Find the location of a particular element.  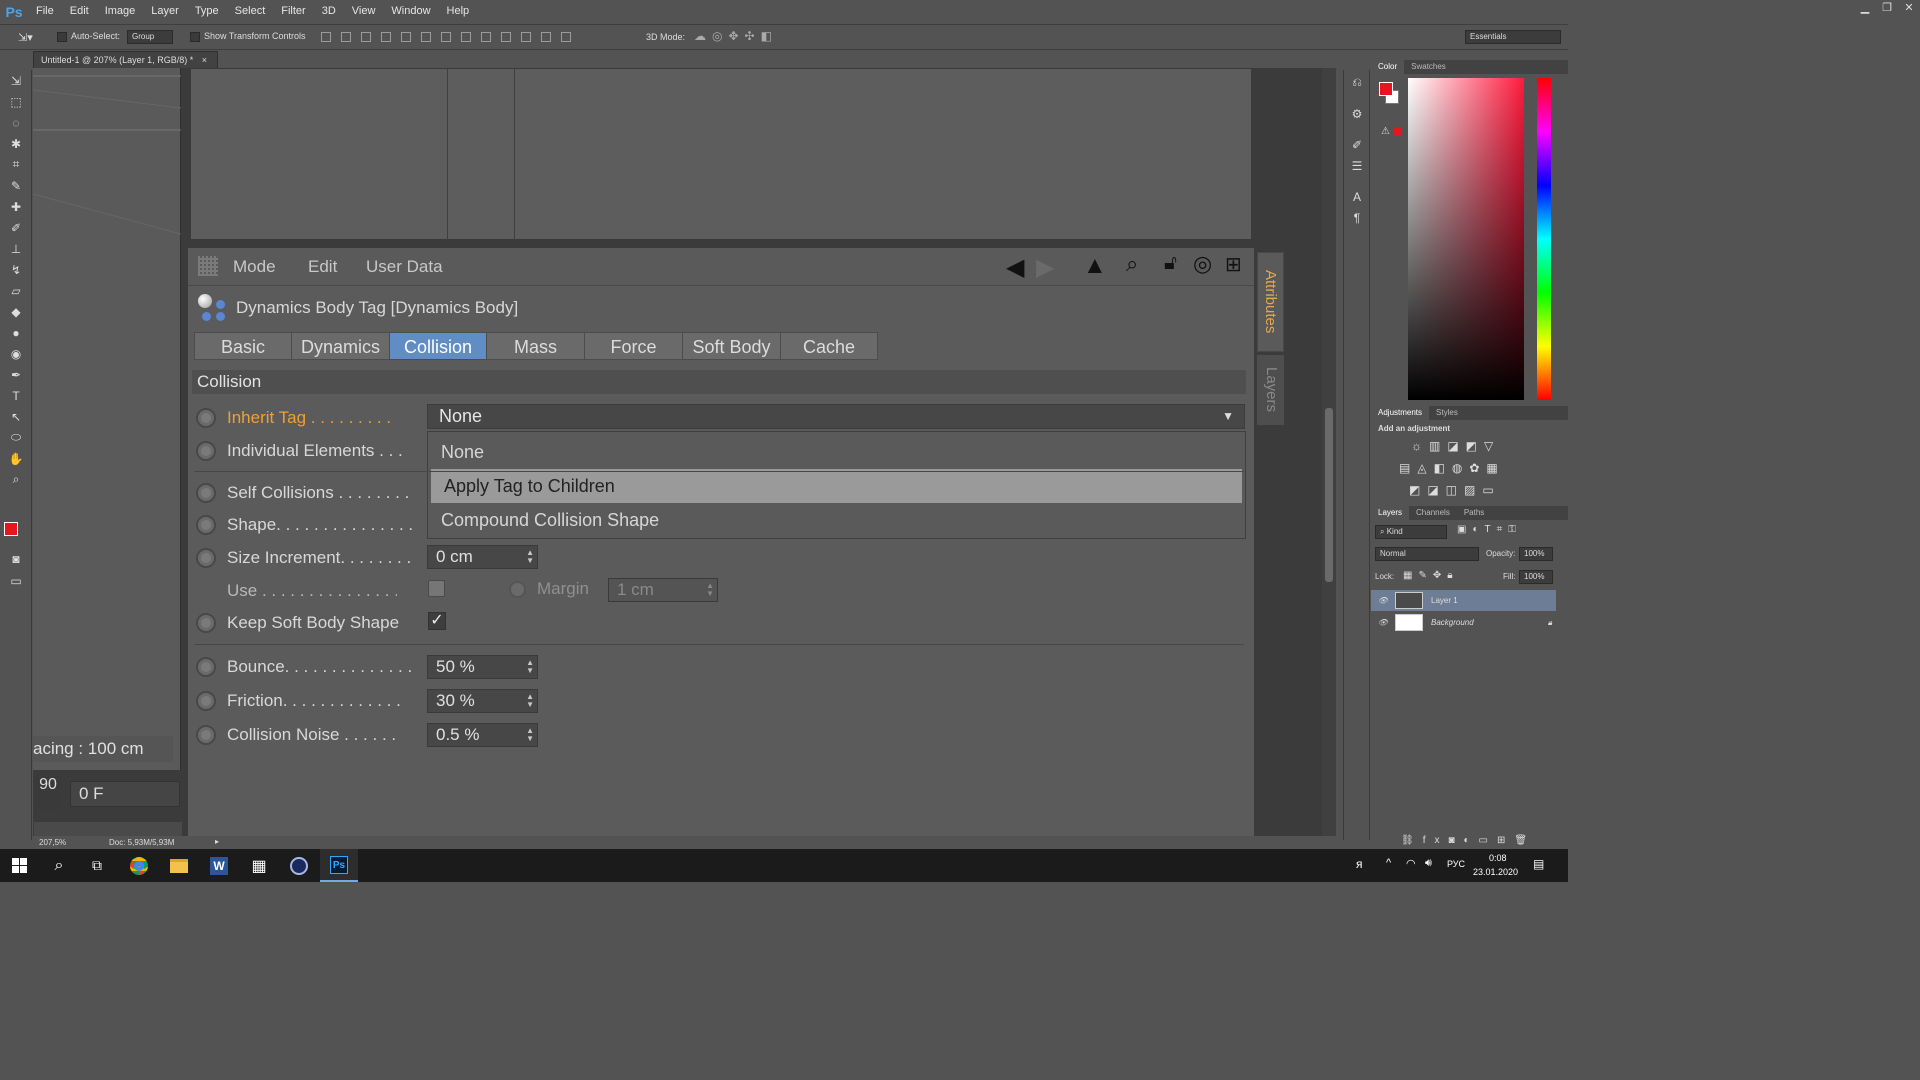

lock-icons: ▦✎✥🔒︎ is located at coordinates (1431, 575).